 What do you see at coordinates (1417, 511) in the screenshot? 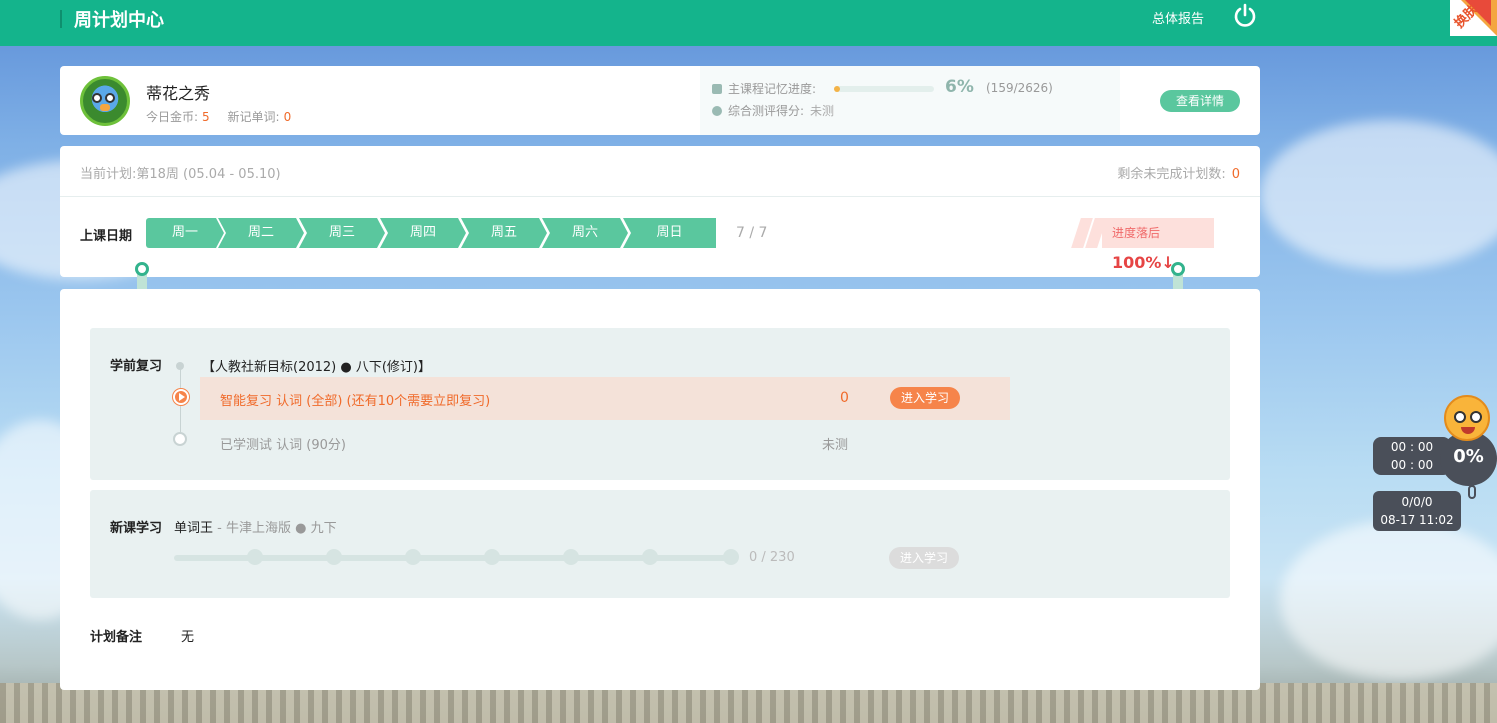
I see `stats-panel: 0/0/0 08-17 11:02` at bounding box center [1417, 511].